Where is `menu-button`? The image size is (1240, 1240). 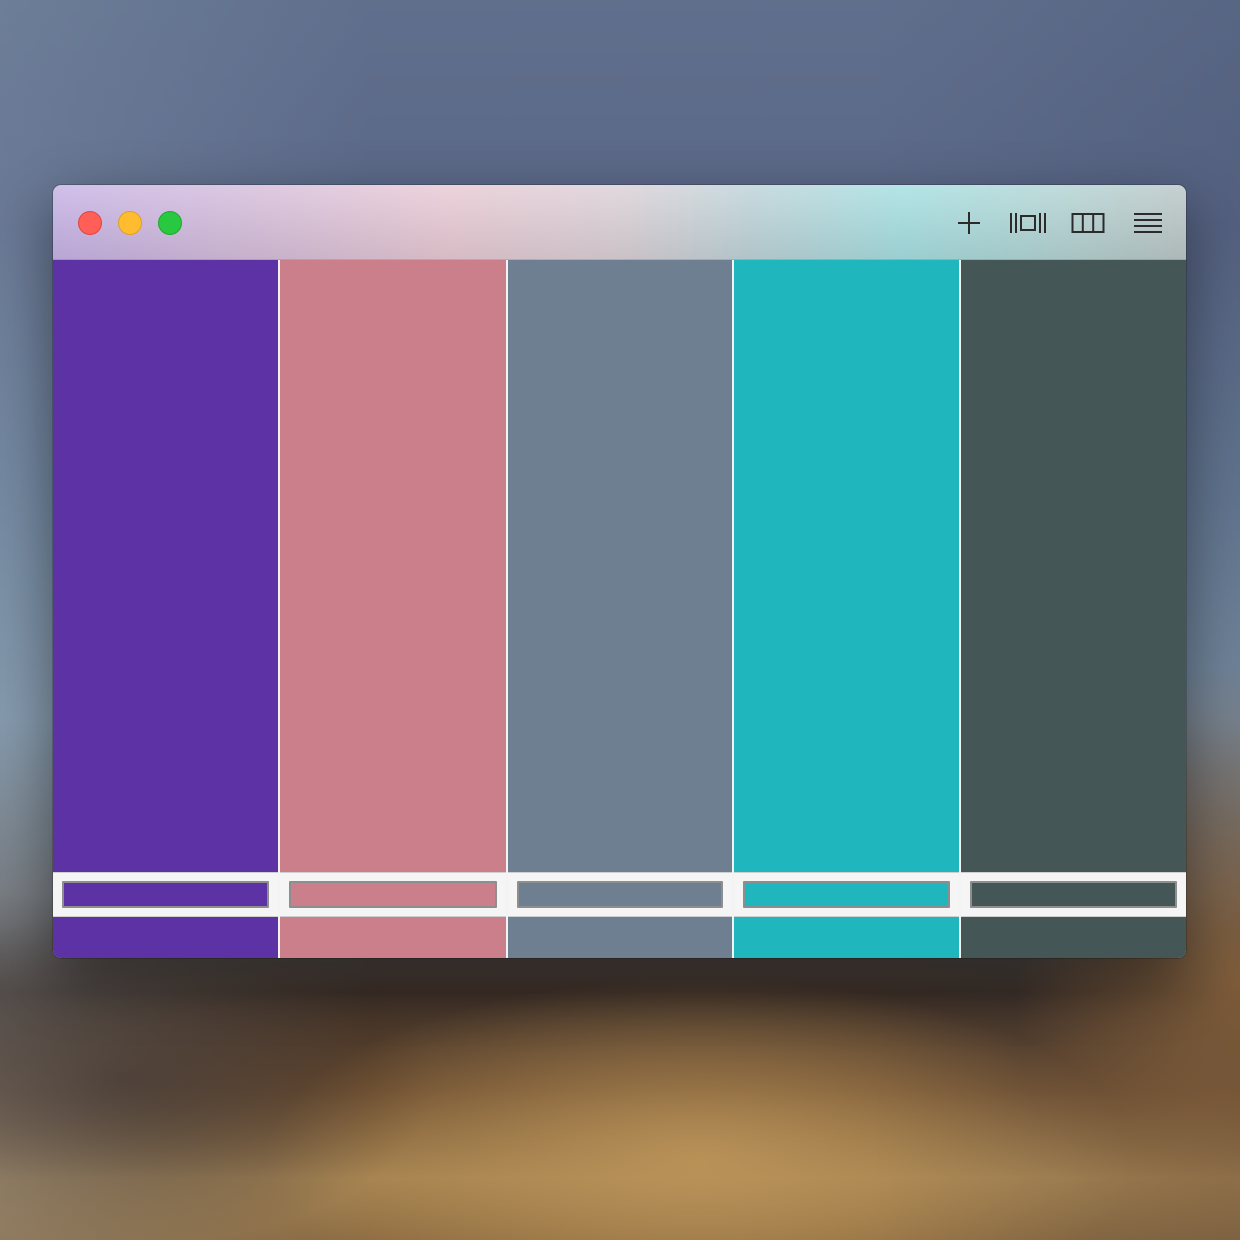 menu-button is located at coordinates (1148, 223).